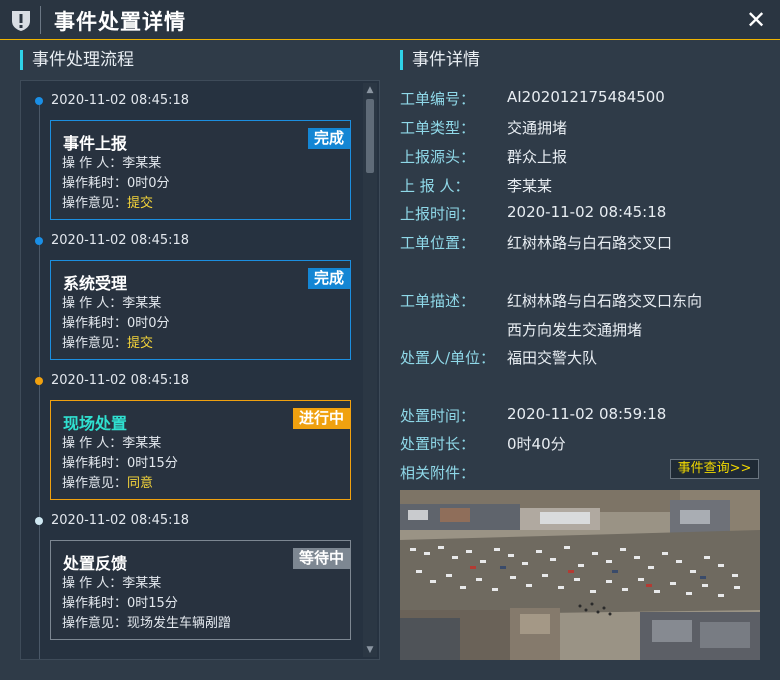 The height and width of the screenshot is (680, 780). What do you see at coordinates (587, 414) in the screenshot?
I see `handle-time-value: 2020-11-02 08:59:18` at bounding box center [587, 414].